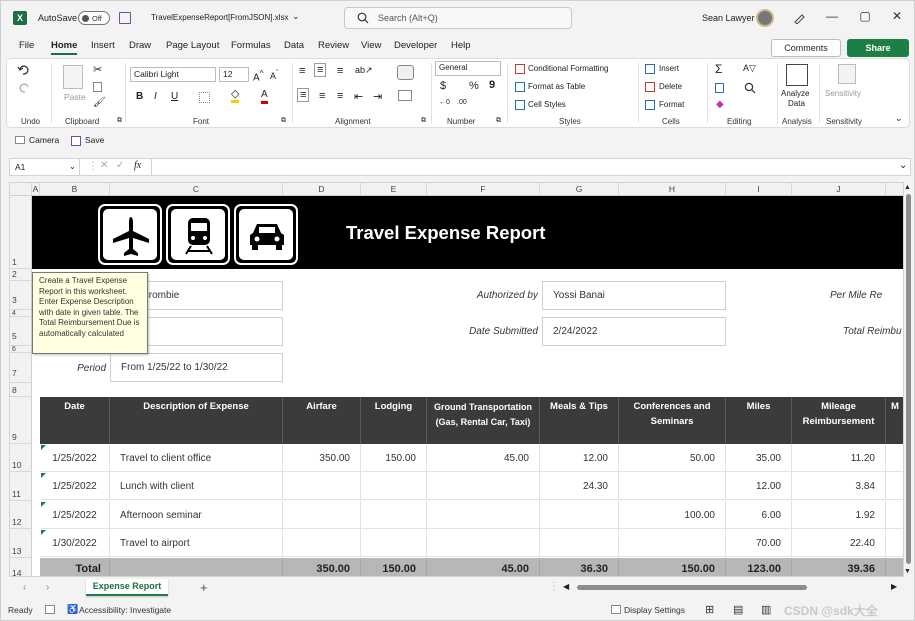 This screenshot has height=621, width=915. What do you see at coordinates (634, 331) in the screenshot?
I see `date-submitted-field: 2/24/2022` at bounding box center [634, 331].